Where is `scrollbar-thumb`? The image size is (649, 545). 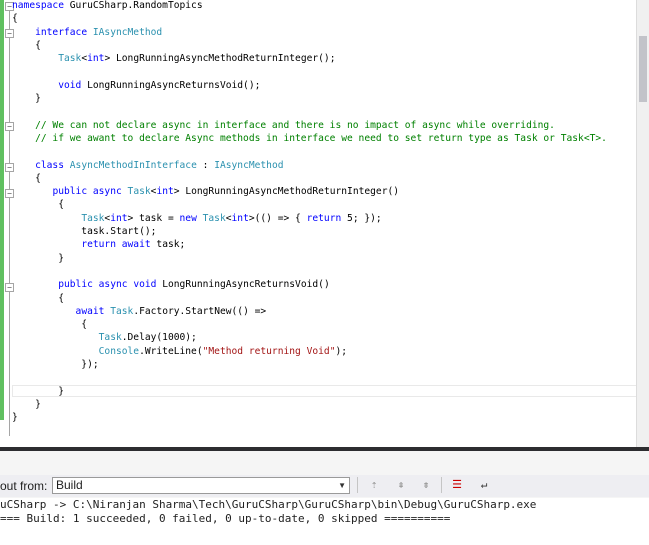 scrollbar-thumb is located at coordinates (643, 69).